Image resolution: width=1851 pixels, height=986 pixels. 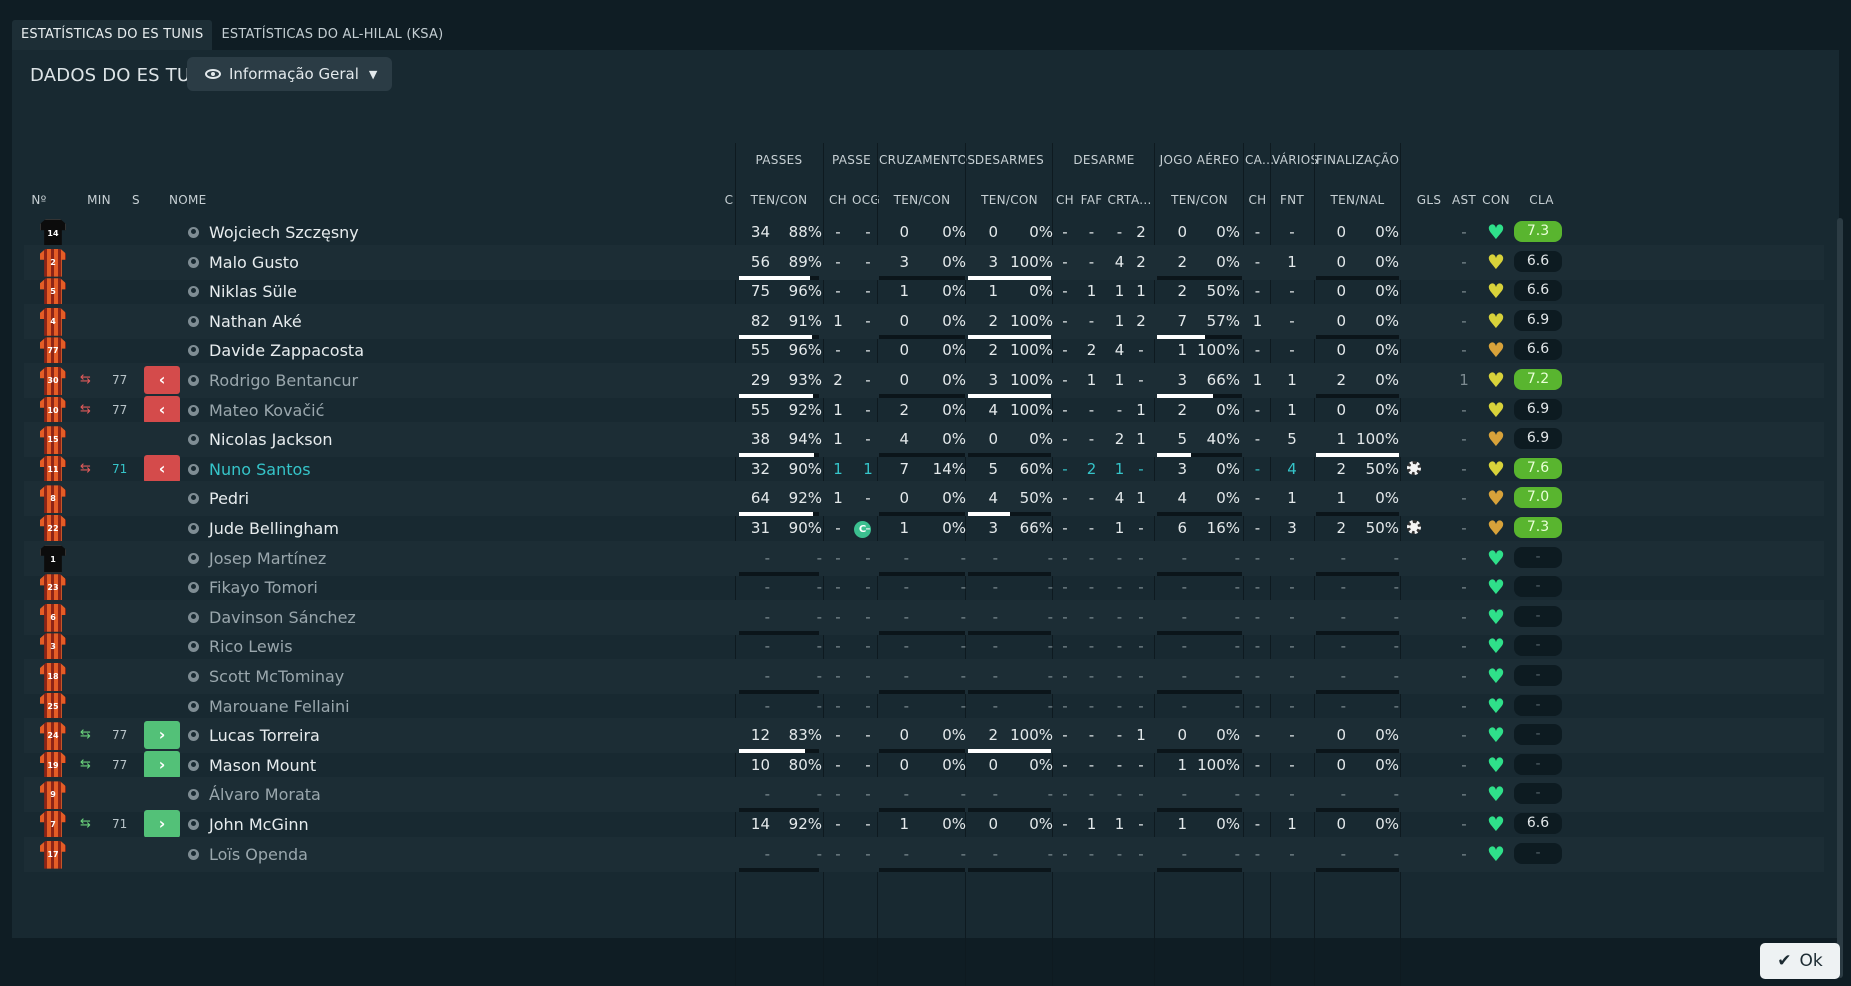 I want to click on column-header: TEN/NAL, so click(x=1357, y=200).